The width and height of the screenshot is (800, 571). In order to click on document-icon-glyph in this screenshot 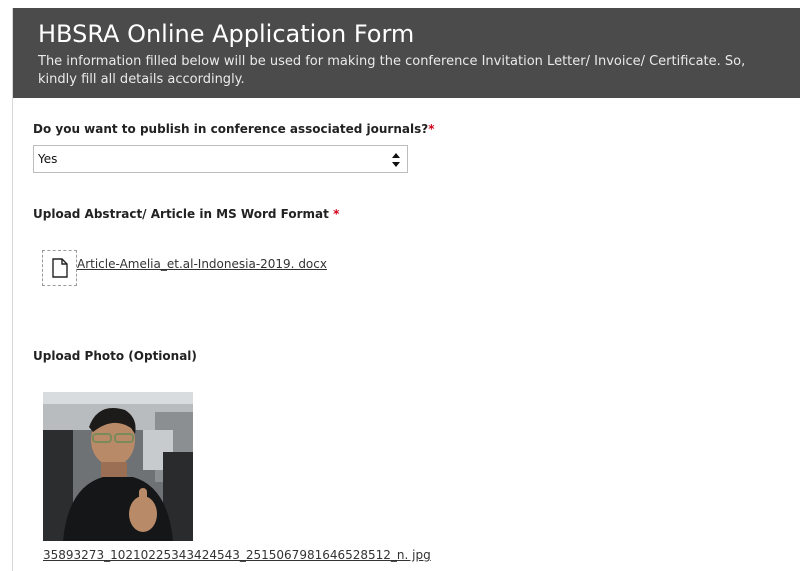, I will do `click(60, 268)`.